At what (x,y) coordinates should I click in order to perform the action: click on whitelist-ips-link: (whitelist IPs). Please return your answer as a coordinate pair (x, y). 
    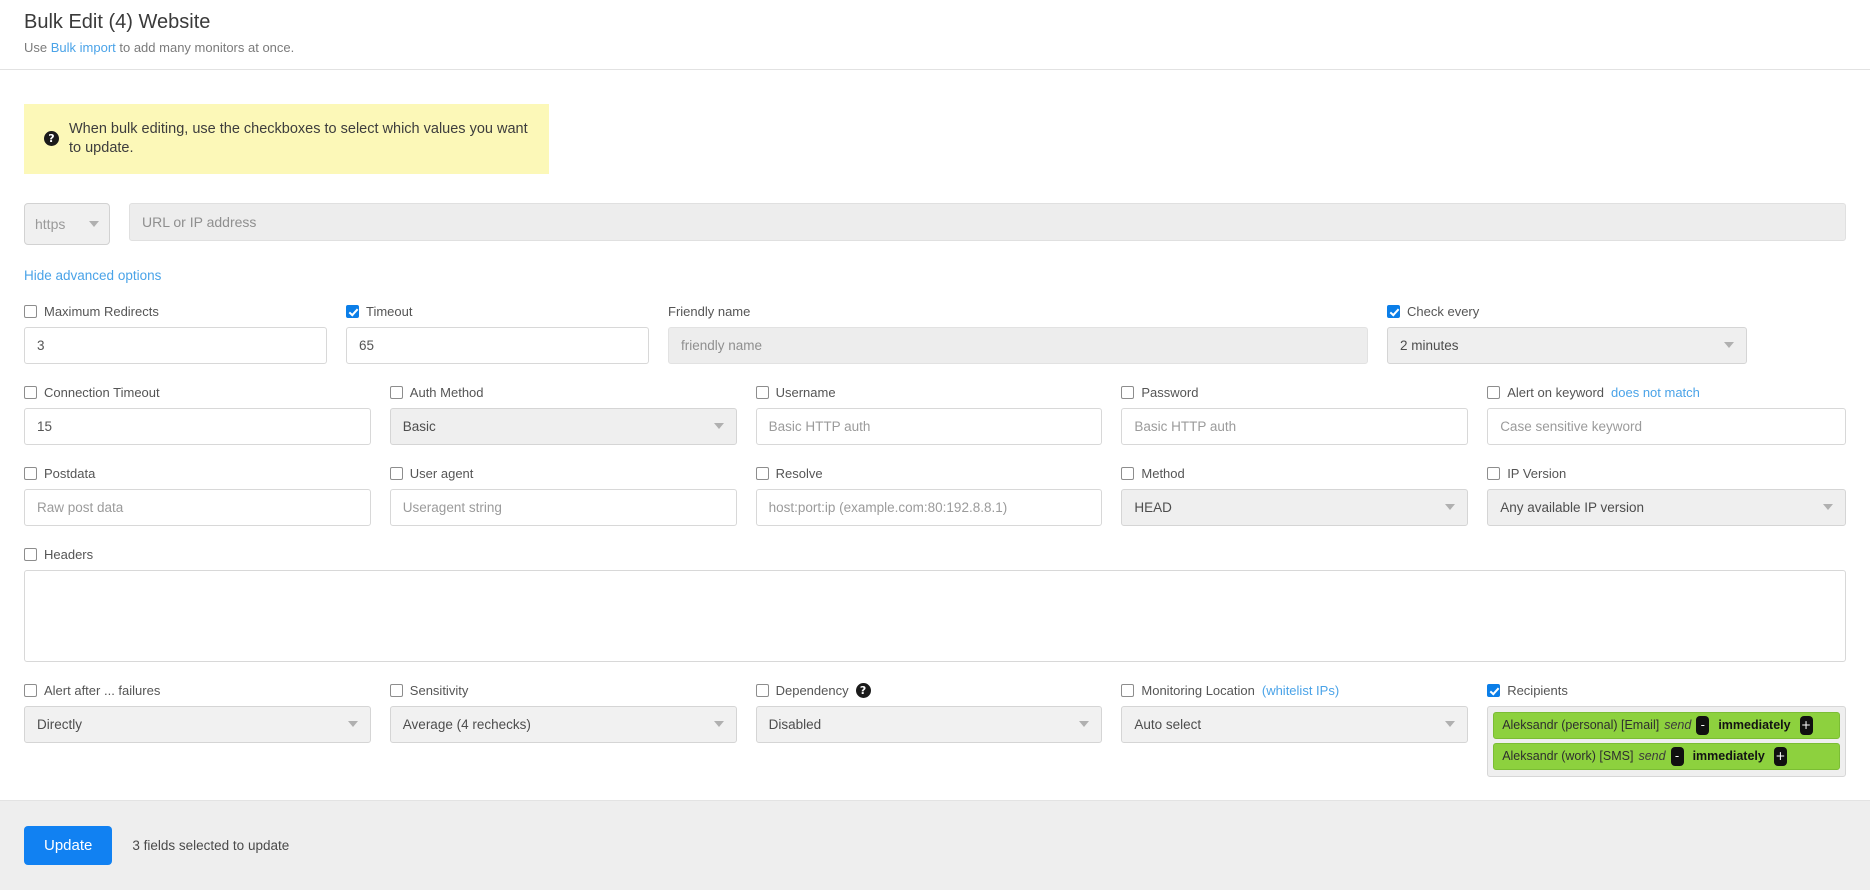
    Looking at the image, I should click on (1300, 690).